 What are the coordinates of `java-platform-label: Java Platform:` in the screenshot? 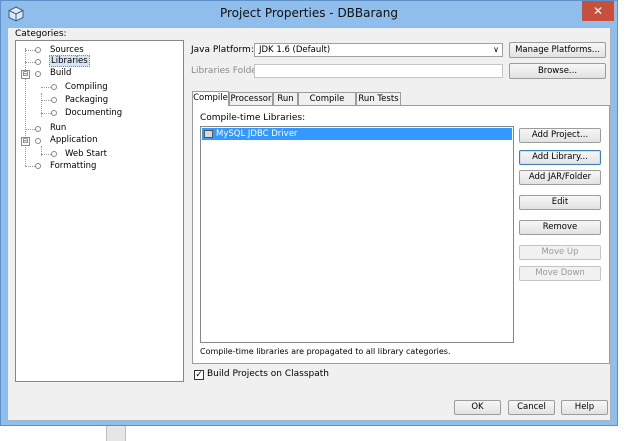 It's located at (222, 50).